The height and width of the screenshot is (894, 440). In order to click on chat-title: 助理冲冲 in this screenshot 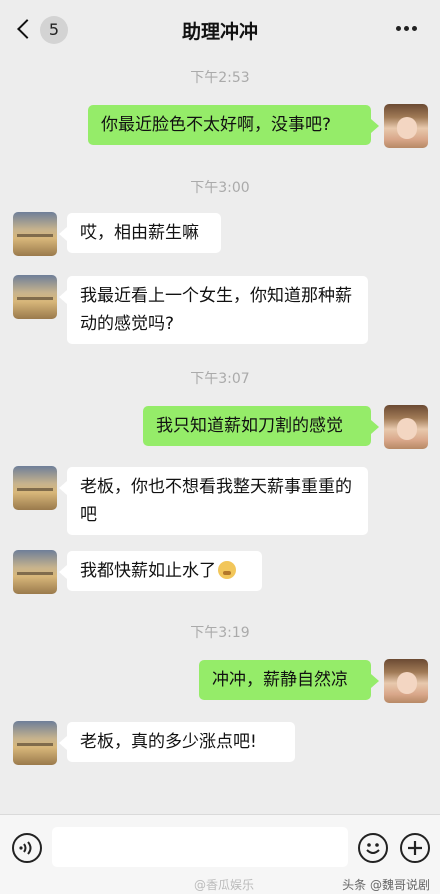, I will do `click(219, 32)`.